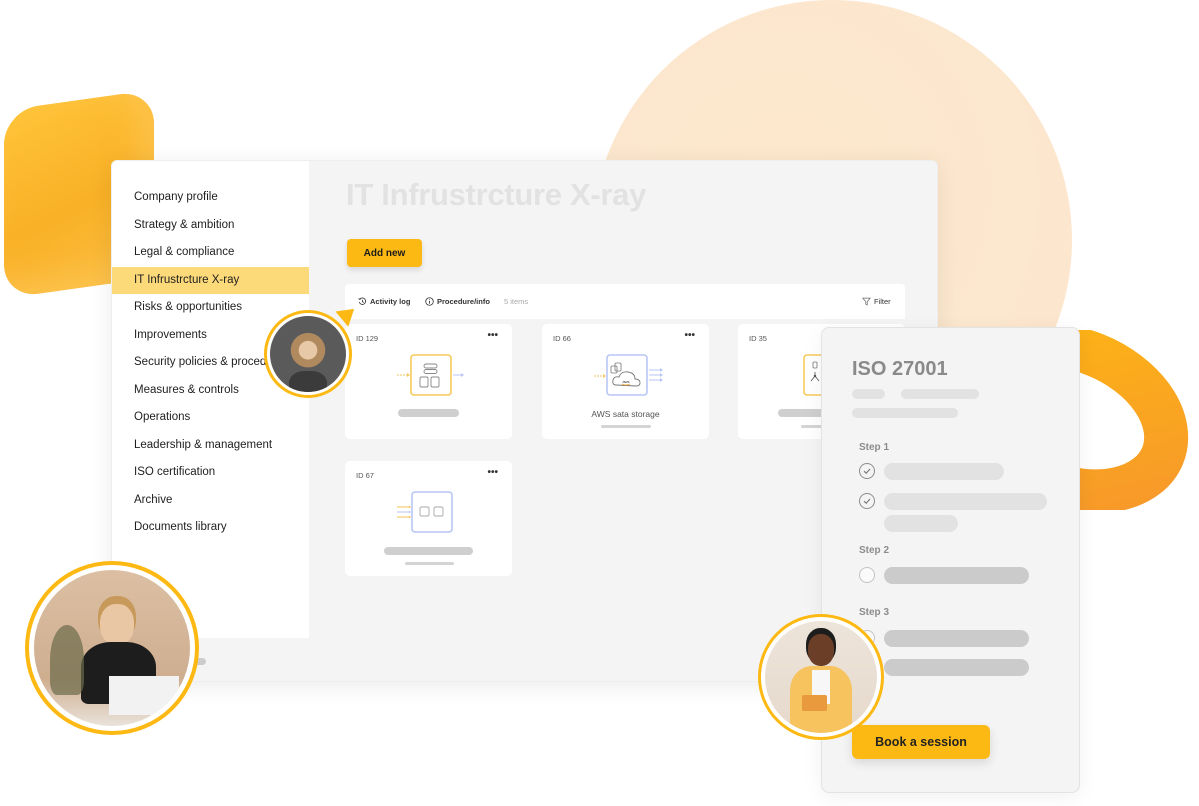  I want to click on card-item: ID 67 •••, so click(428, 518).